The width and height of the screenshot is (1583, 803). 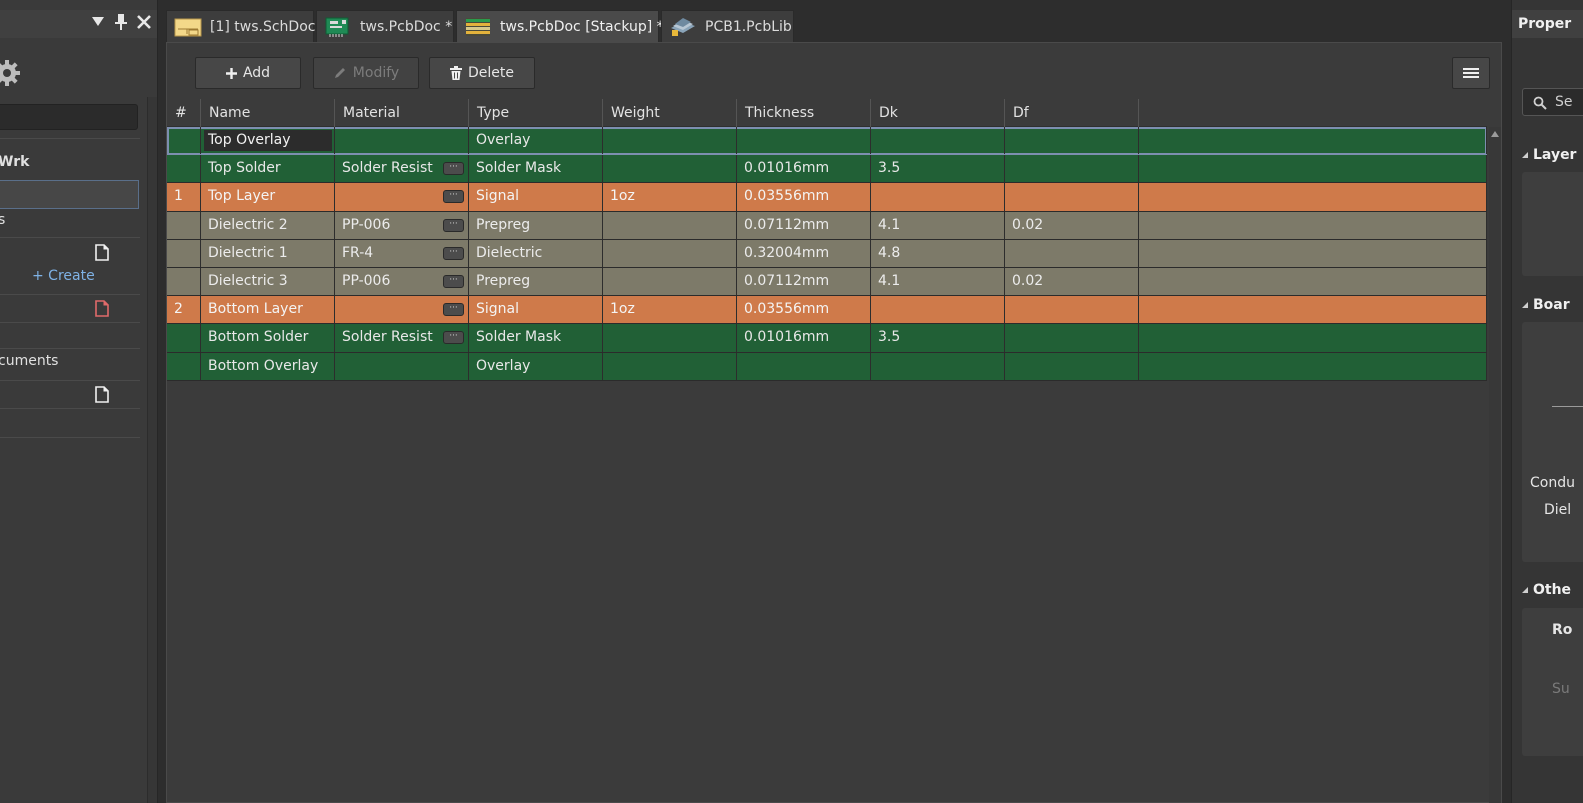 I want to click on table-row: 1 Top Layer ··· Signal 1oz 0.03556mm, so click(x=827, y=197).